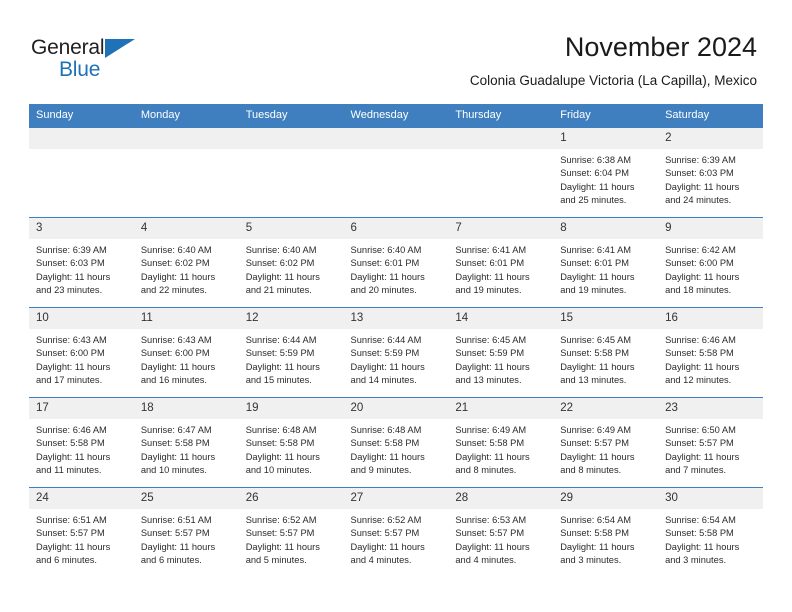 The width and height of the screenshot is (792, 612). What do you see at coordinates (71, 520) in the screenshot?
I see `sunrise-time: Sunrise: 6:51 AM` at bounding box center [71, 520].